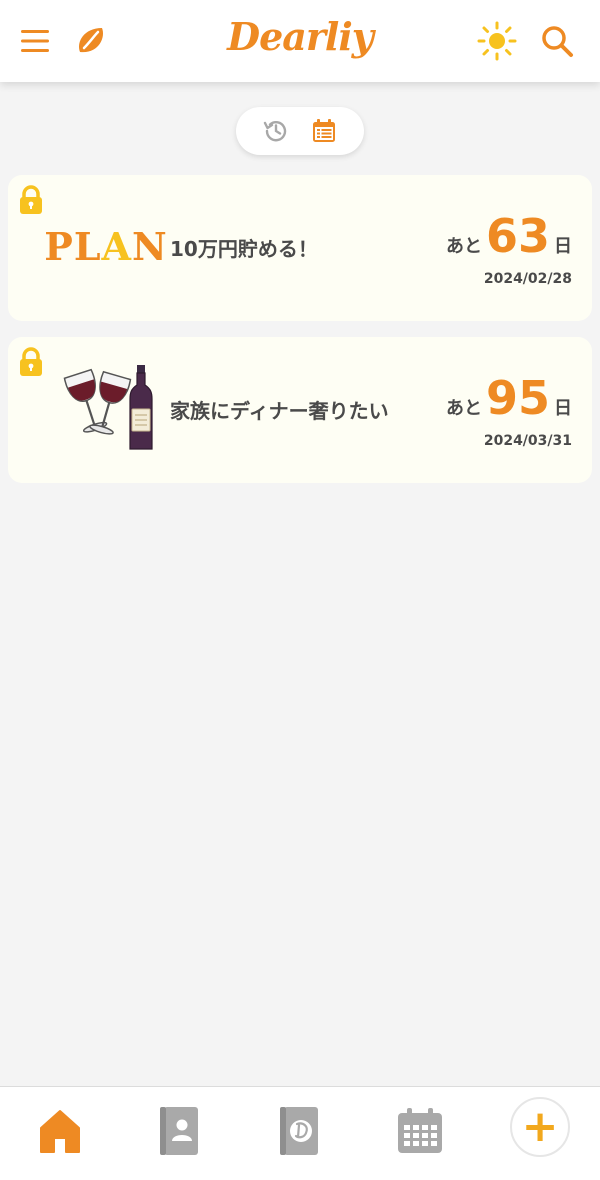 This screenshot has height=1180, width=600. I want to click on contacts-book-icon, so click(179, 1131).